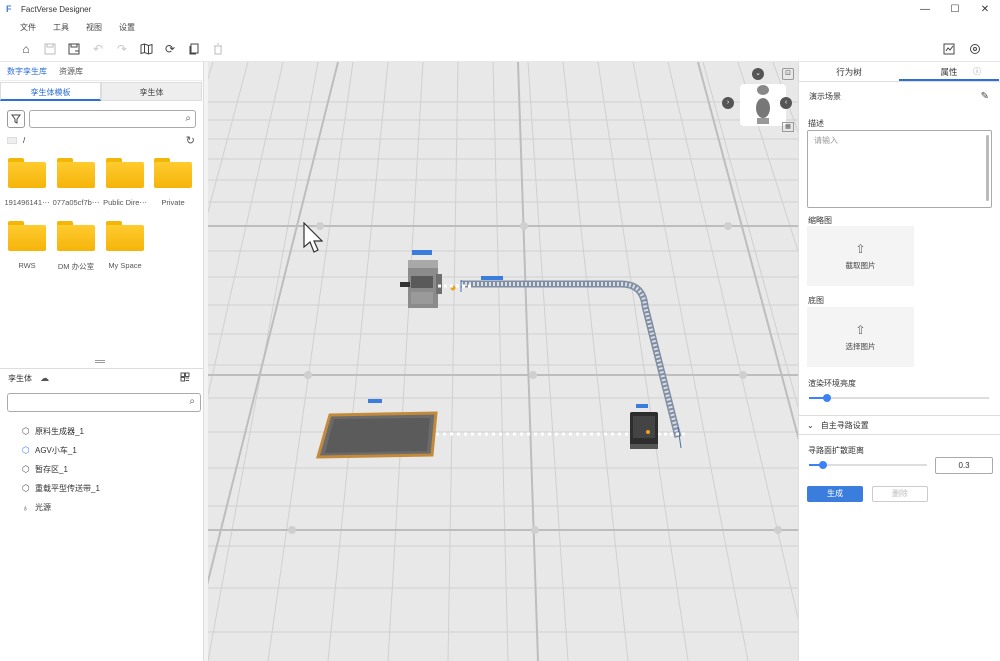 The height and width of the screenshot is (661, 1000). Describe the element at coordinates (27, 71) in the screenshot. I see `tab-digital-twin-library: 数字孪生库` at that location.